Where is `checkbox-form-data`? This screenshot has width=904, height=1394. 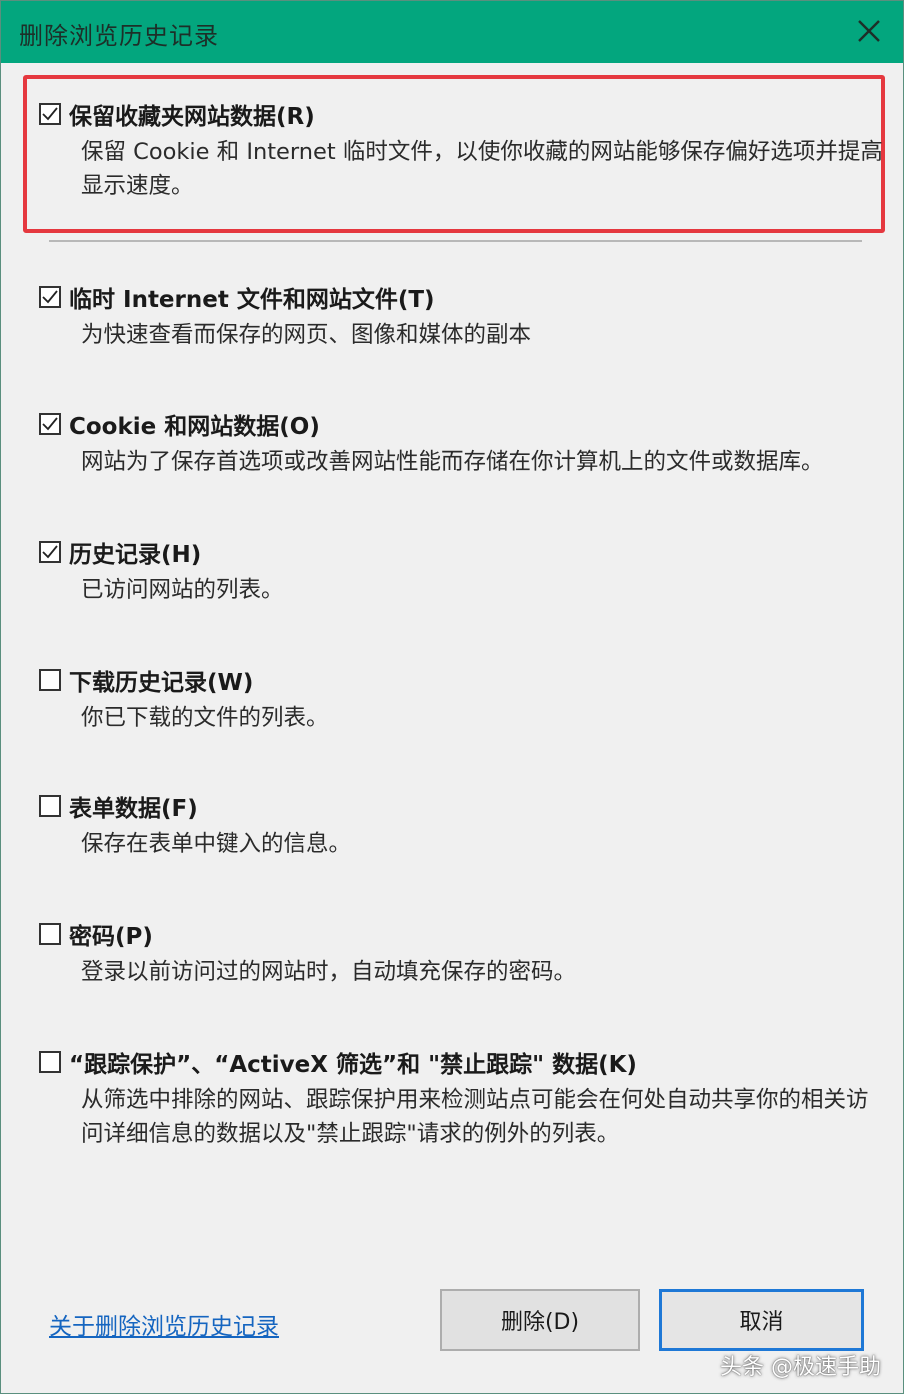
checkbox-form-data is located at coordinates (50, 806).